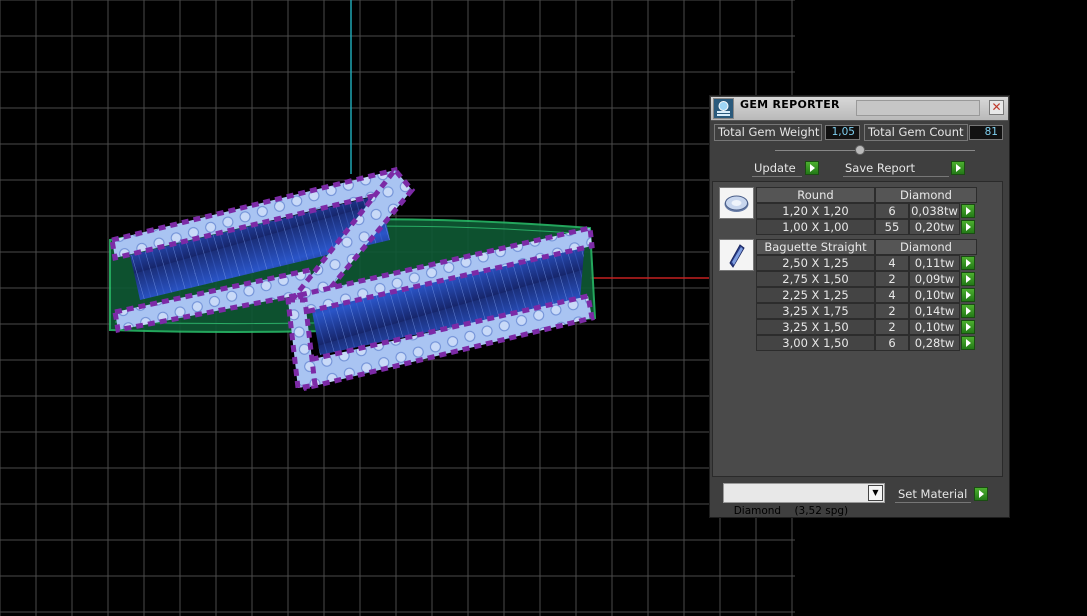  Describe the element at coordinates (815, 311) in the screenshot. I see `gem-size: 3,25 X 1,75` at that location.